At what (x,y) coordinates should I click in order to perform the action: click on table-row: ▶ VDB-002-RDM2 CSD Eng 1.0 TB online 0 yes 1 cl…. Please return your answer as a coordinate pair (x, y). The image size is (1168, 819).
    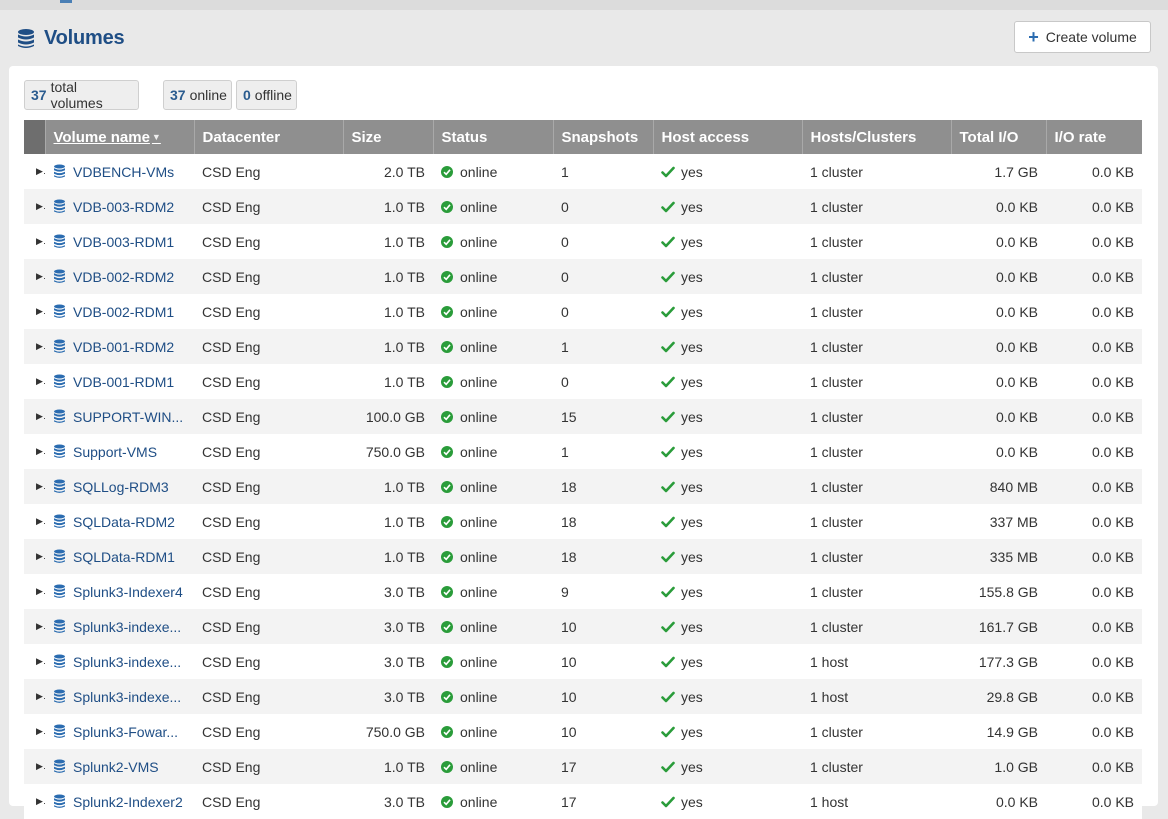
    Looking at the image, I should click on (583, 276).